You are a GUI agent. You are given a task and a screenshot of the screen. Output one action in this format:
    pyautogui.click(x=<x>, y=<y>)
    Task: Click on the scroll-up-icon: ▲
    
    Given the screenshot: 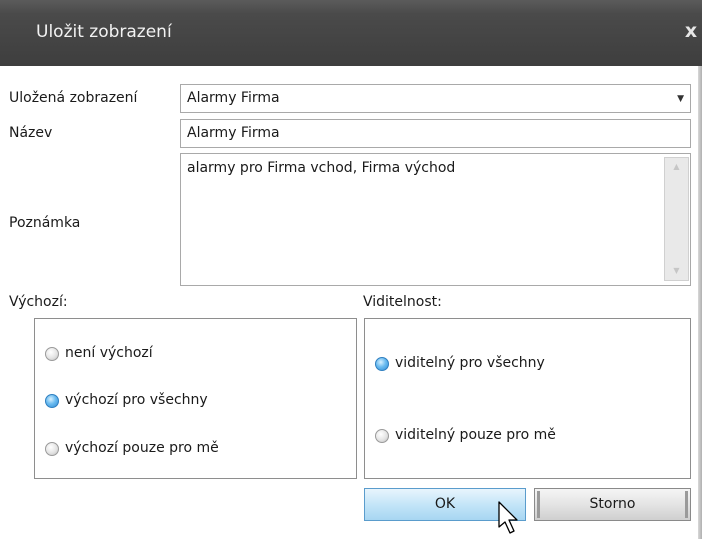 What is the action you would take?
    pyautogui.click(x=676, y=167)
    